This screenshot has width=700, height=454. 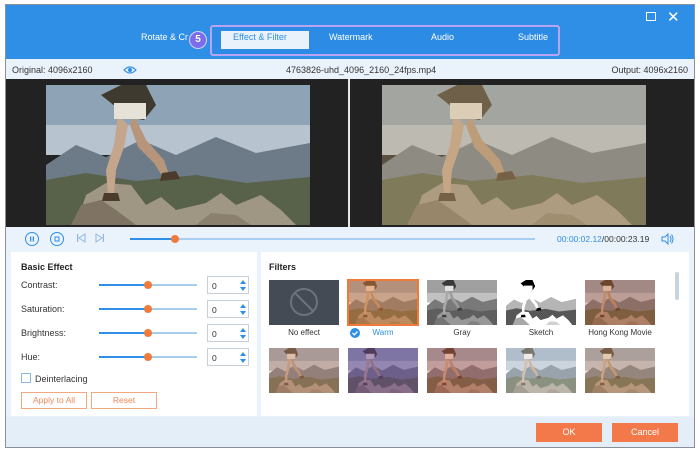 I want to click on reset-button: Reset, so click(x=124, y=400).